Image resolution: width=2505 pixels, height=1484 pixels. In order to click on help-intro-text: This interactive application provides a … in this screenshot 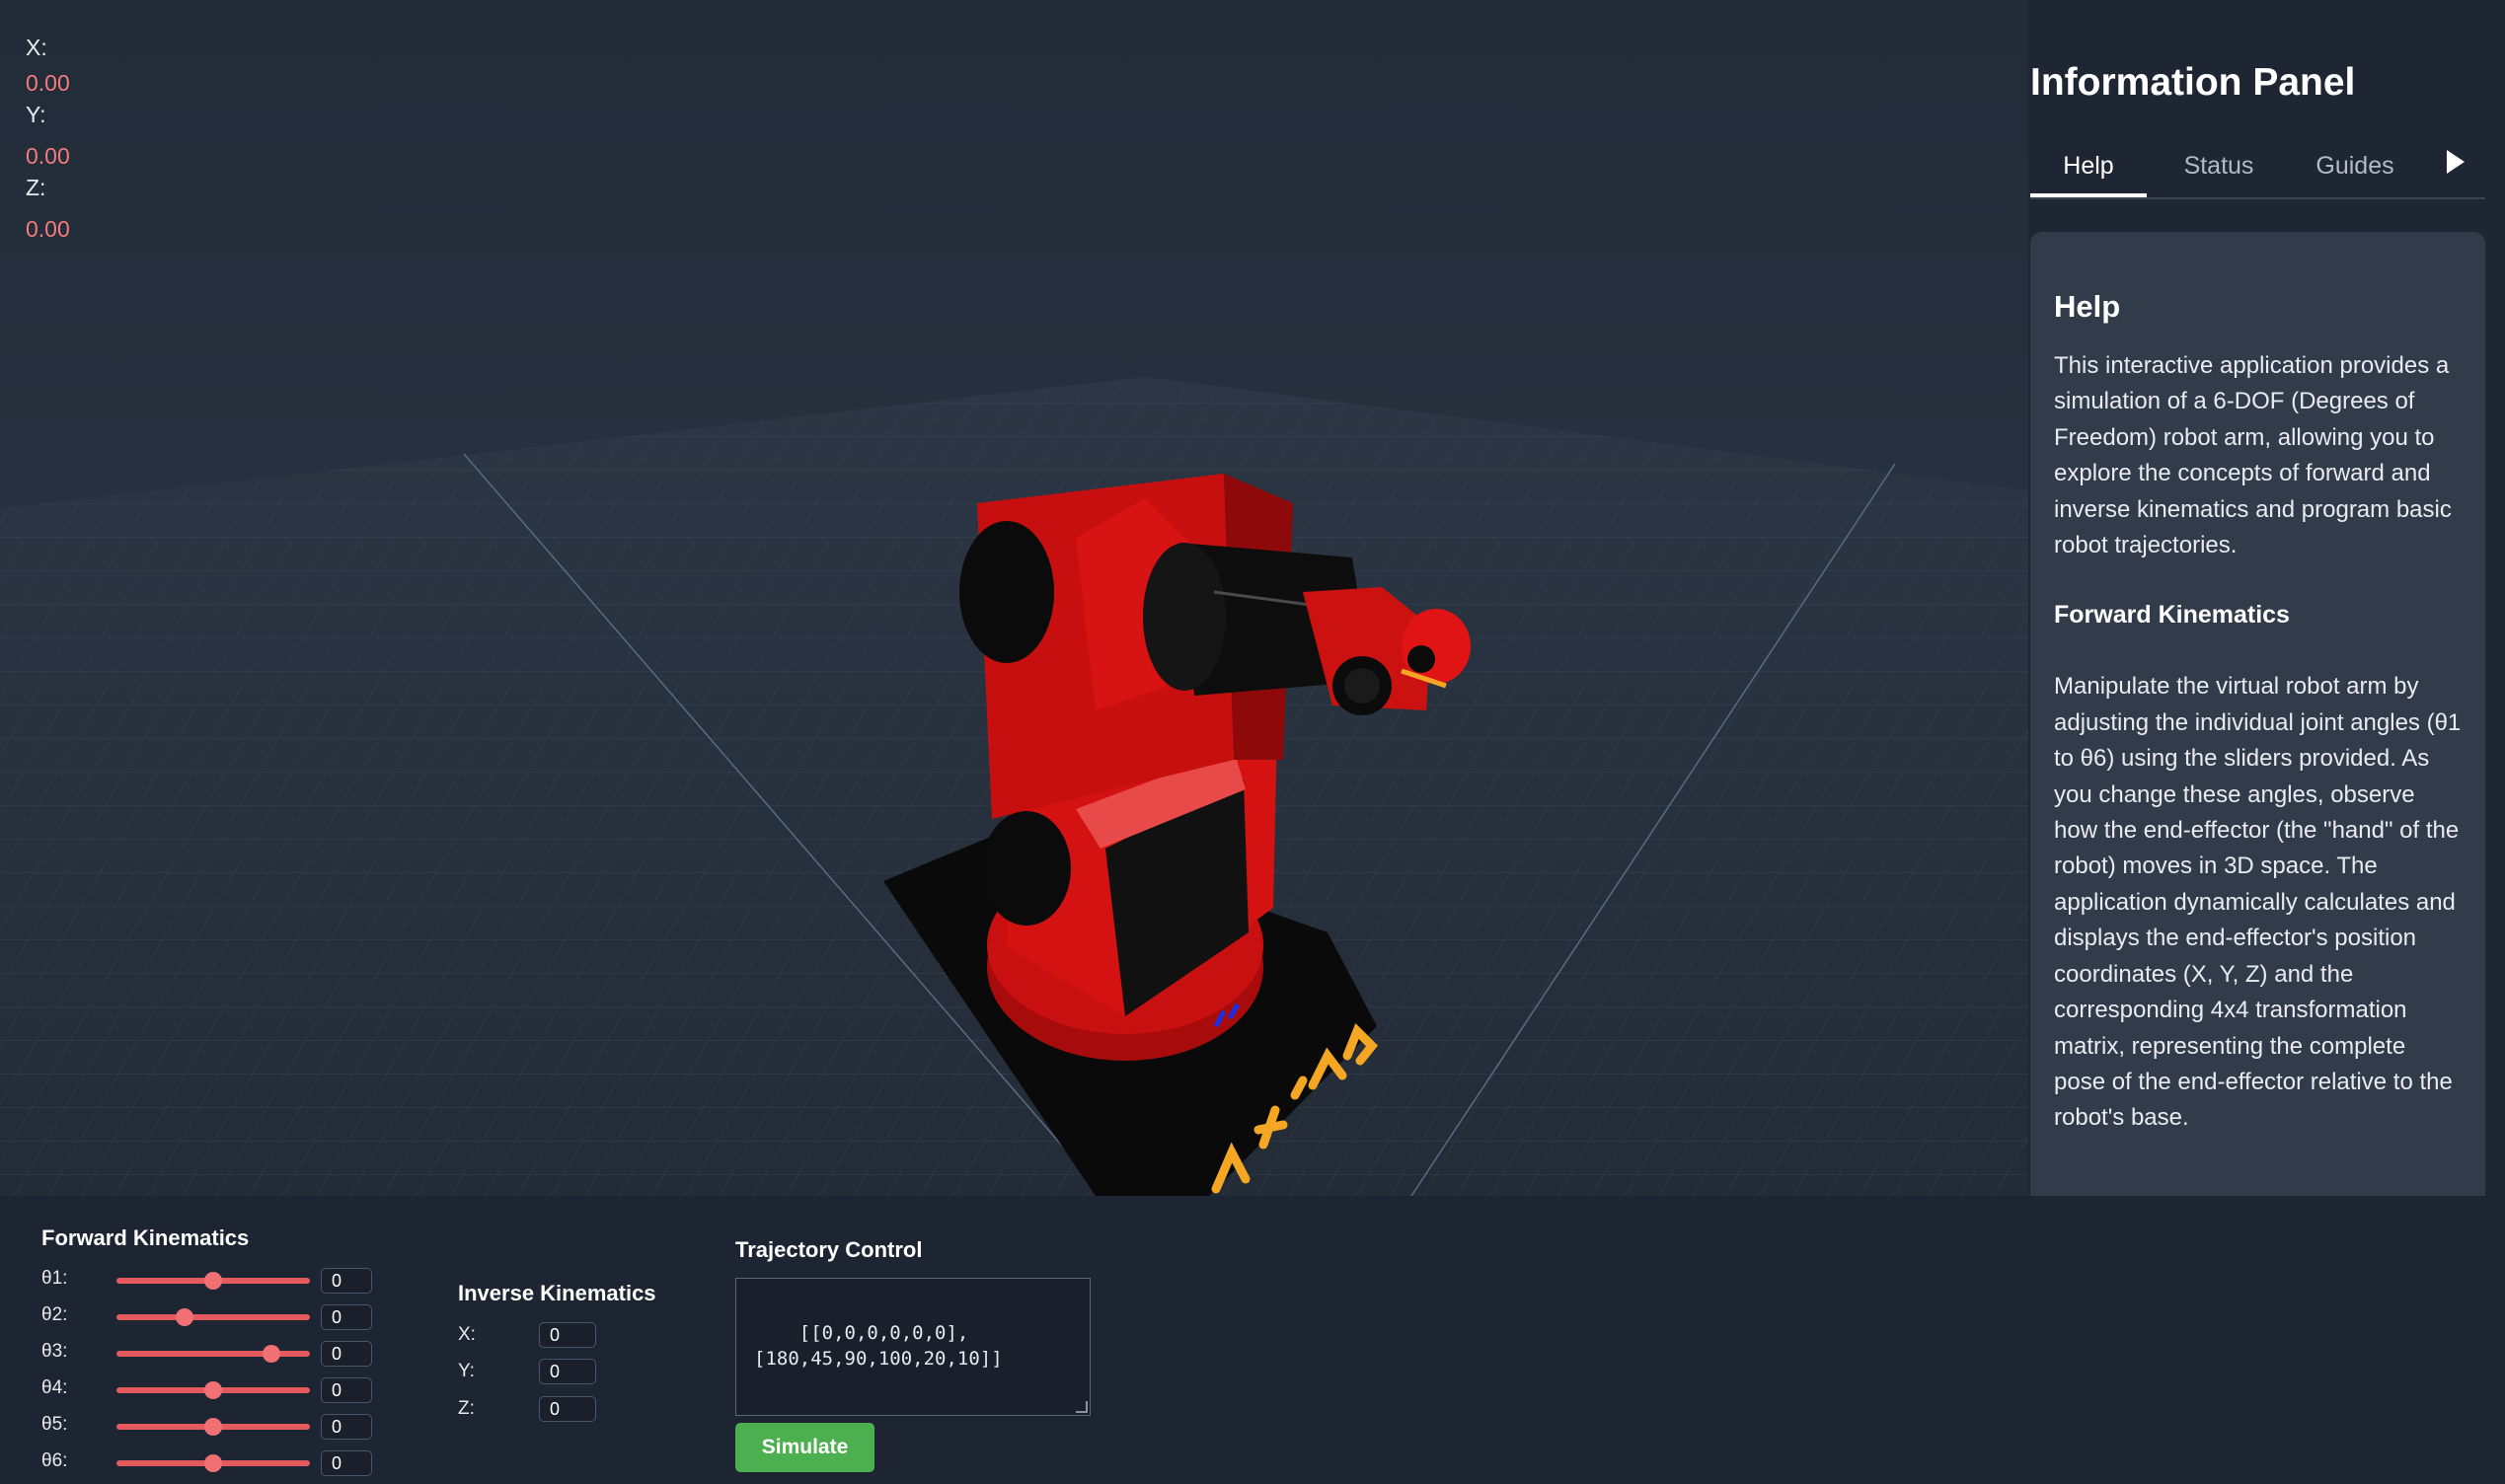, I will do `click(2253, 455)`.